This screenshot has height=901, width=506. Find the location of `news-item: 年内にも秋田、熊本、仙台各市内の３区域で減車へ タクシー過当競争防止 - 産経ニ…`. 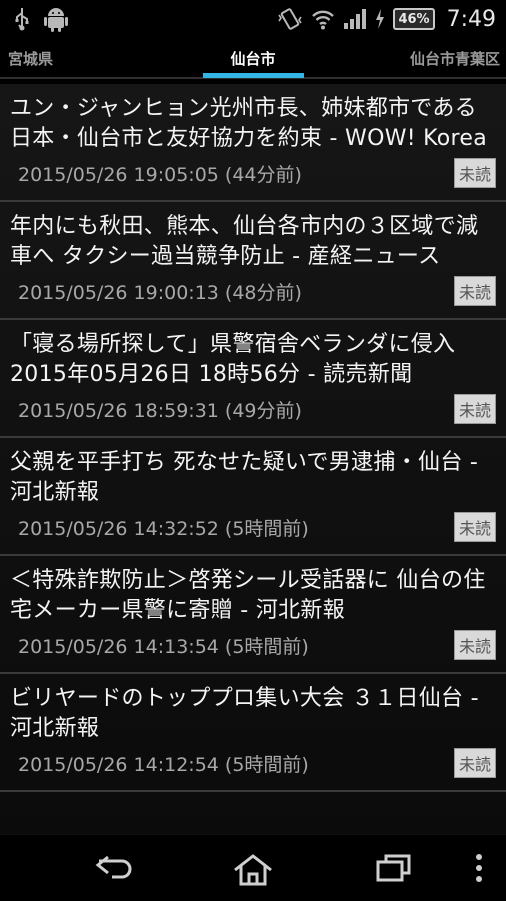

news-item: 年内にも秋田、熊本、仙台各市内の３区域で減車へ タクシー過当競争防止 - 産経ニ… is located at coordinates (253, 261).